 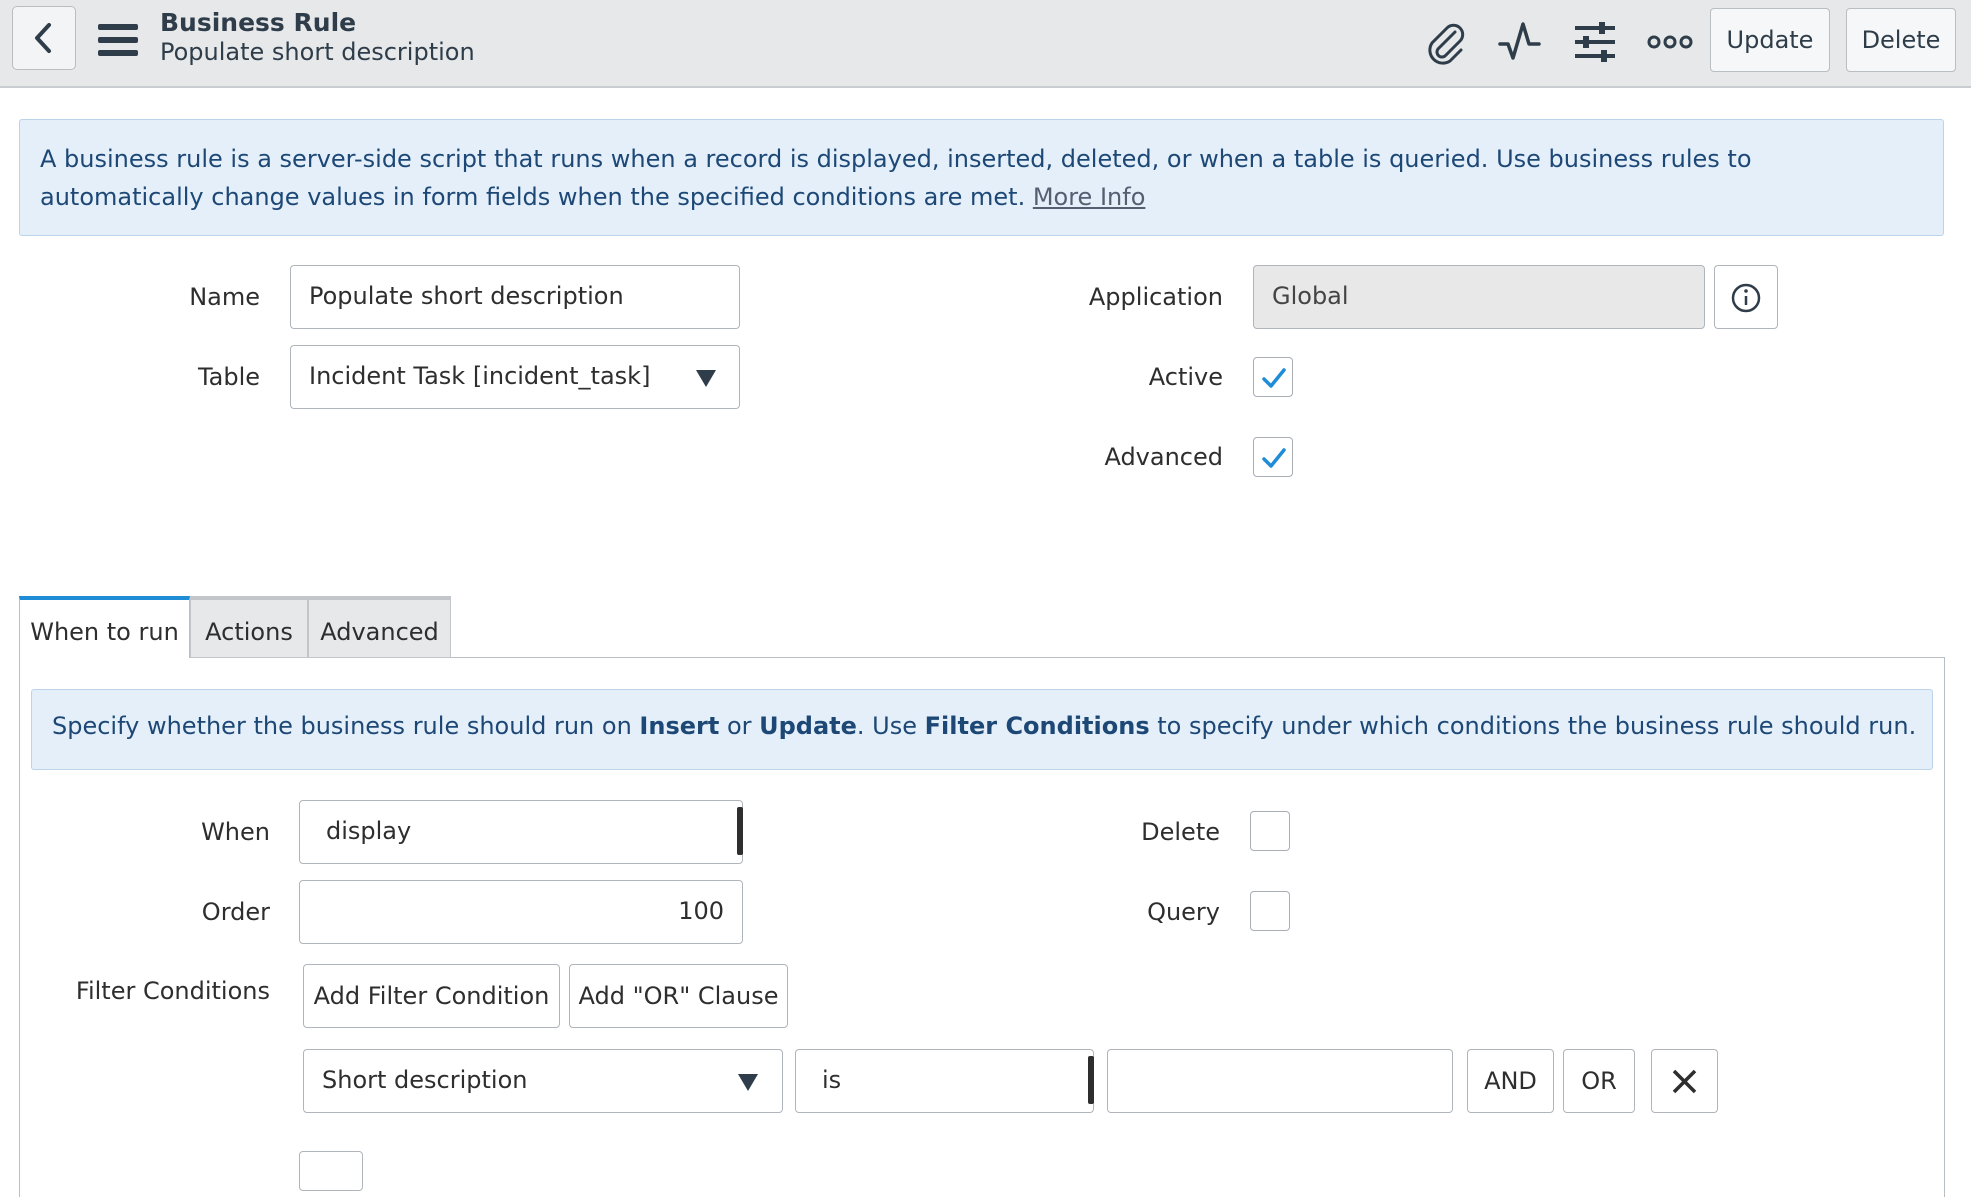 What do you see at coordinates (379, 627) in the screenshot?
I see `tab-advanced: Advanced` at bounding box center [379, 627].